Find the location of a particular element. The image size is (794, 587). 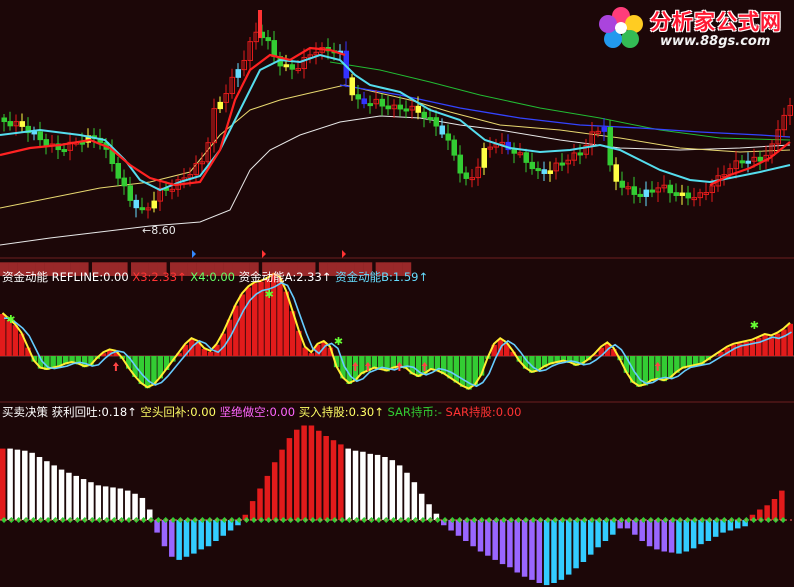

indicator1-up-arrow is located at coordinates (115, 366).